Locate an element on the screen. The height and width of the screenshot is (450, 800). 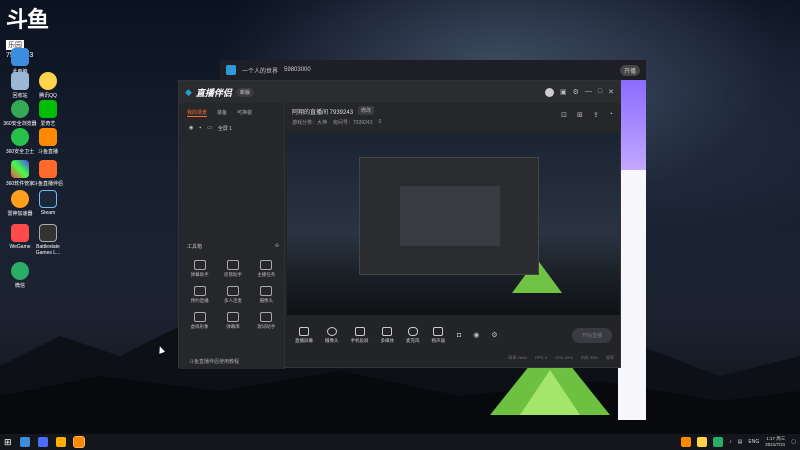
home-icon is located at coordinates (231, 70).